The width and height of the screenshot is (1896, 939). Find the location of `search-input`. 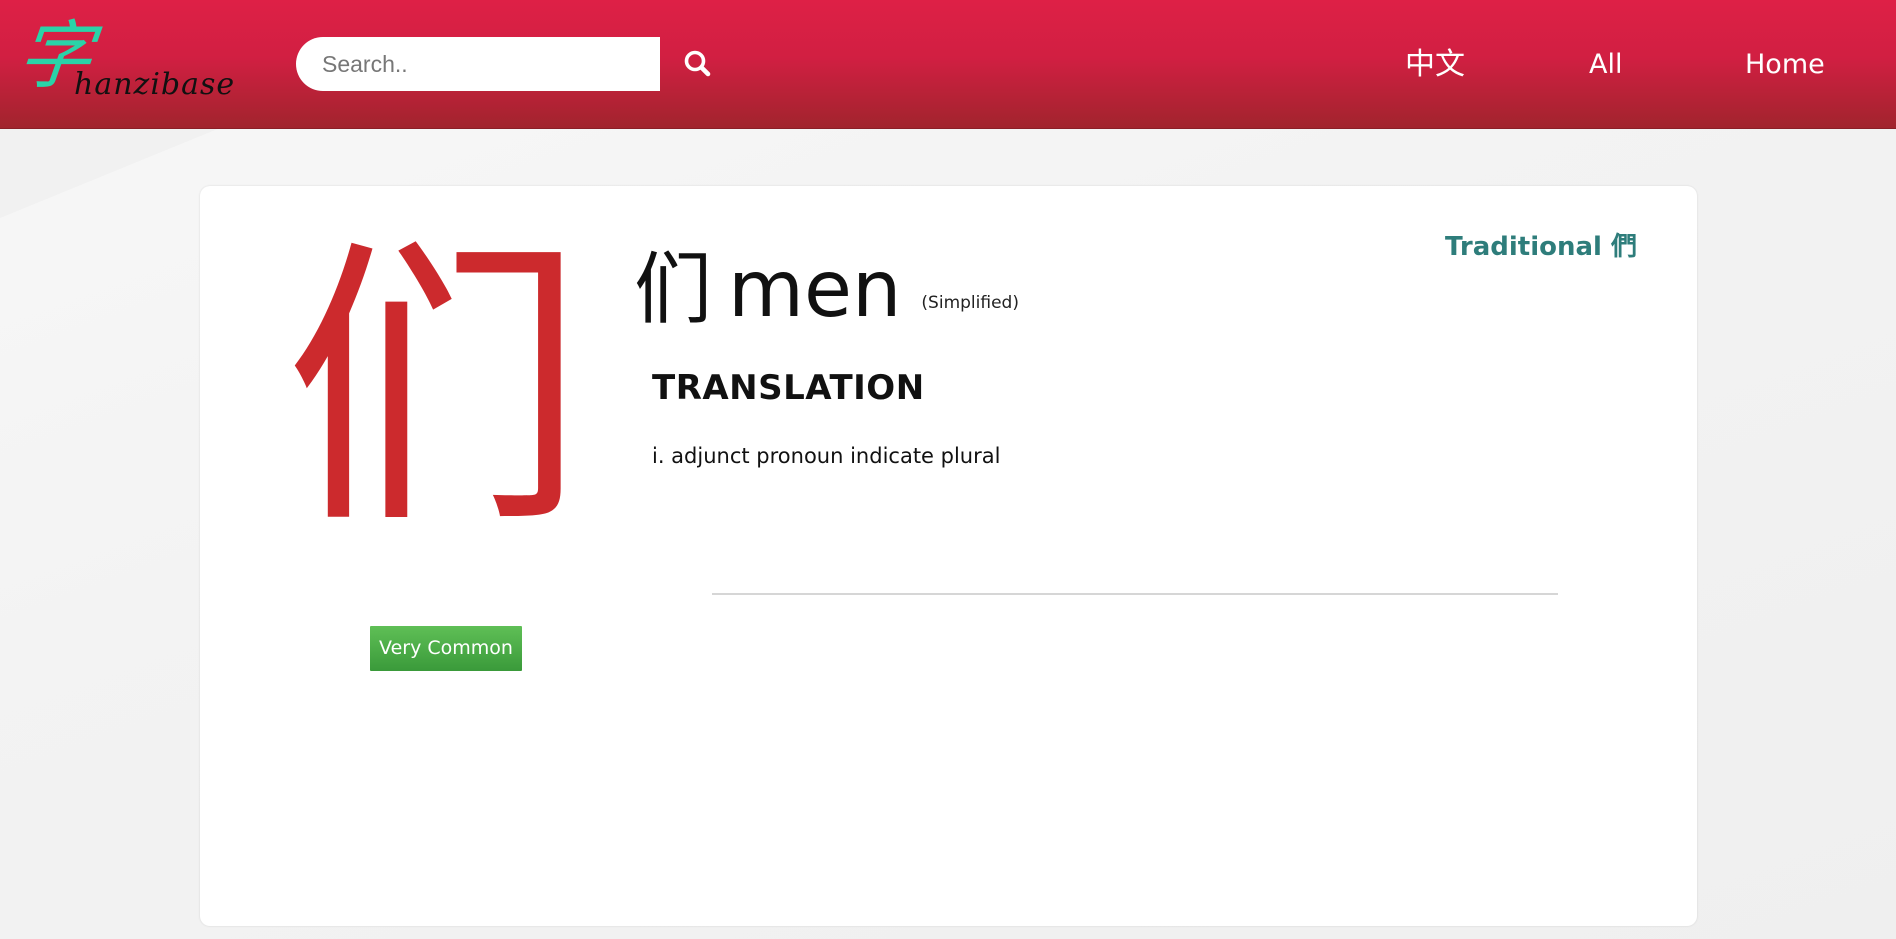

search-input is located at coordinates (482, 64).